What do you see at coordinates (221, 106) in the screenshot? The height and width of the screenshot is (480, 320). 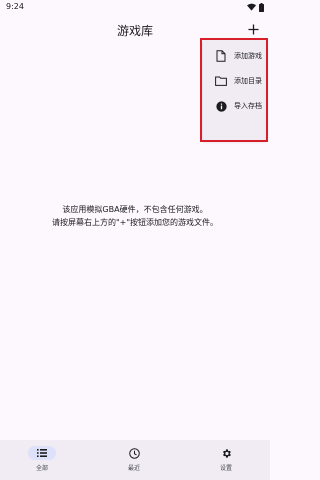 I see `info-icon` at bounding box center [221, 106].